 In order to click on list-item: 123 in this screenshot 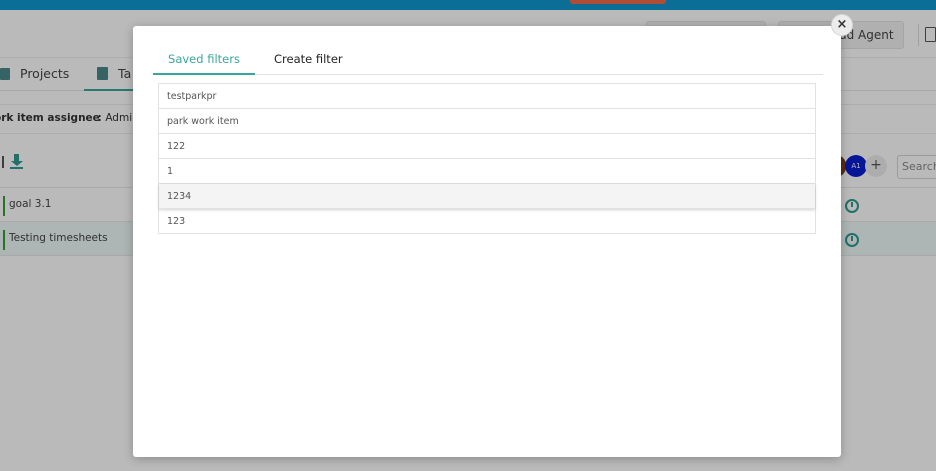, I will do `click(487, 221)`.